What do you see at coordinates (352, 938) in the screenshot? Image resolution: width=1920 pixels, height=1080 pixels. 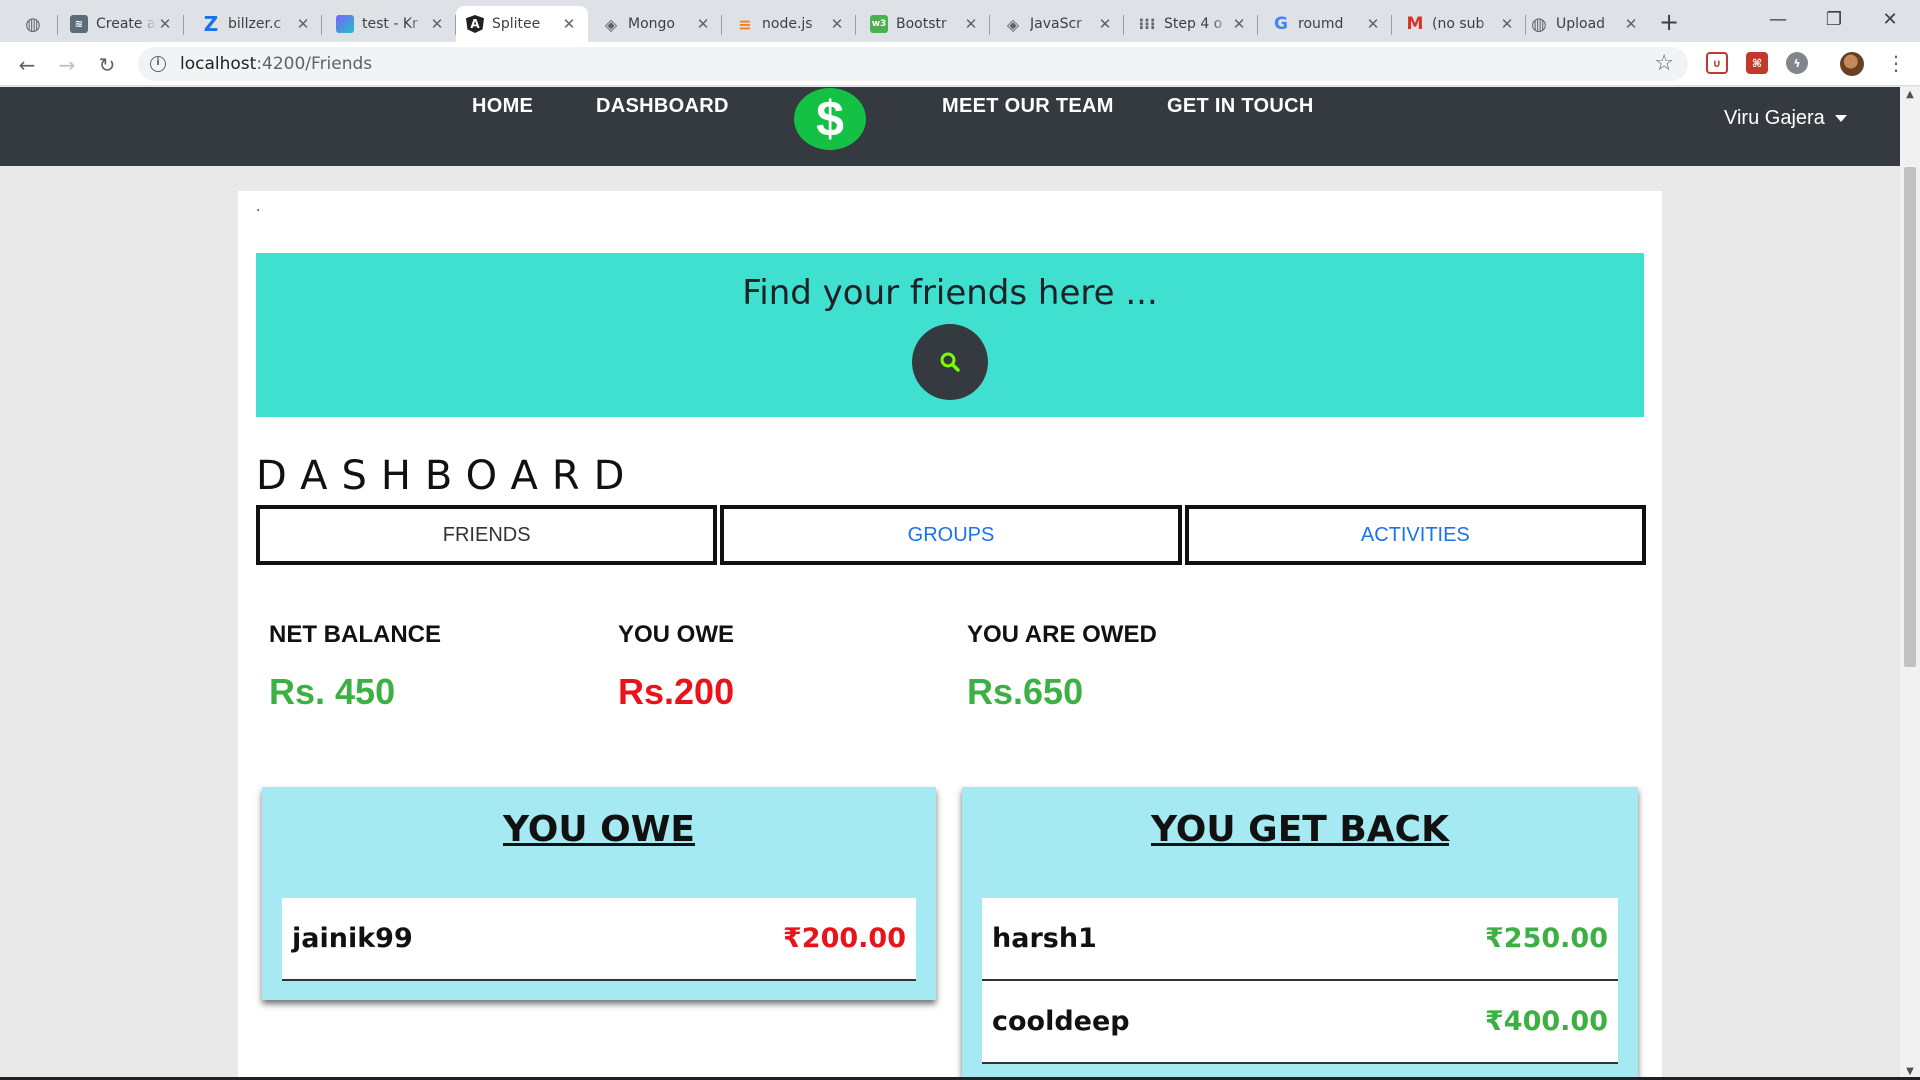 I see `friend-name: jainik99` at bounding box center [352, 938].